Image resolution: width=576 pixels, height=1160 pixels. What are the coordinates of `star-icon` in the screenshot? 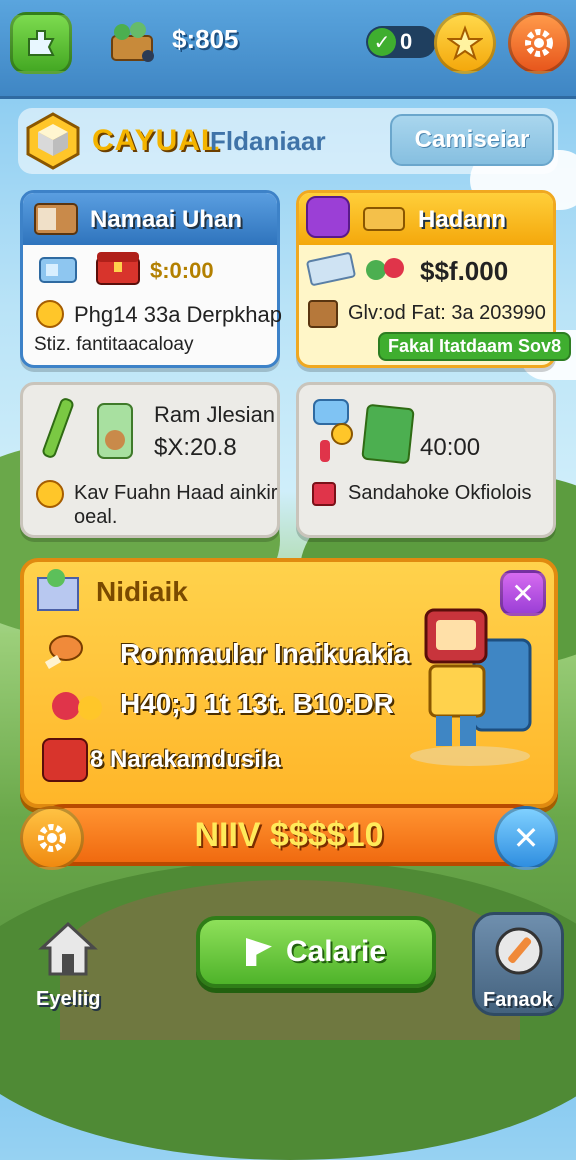 It's located at (465, 43).